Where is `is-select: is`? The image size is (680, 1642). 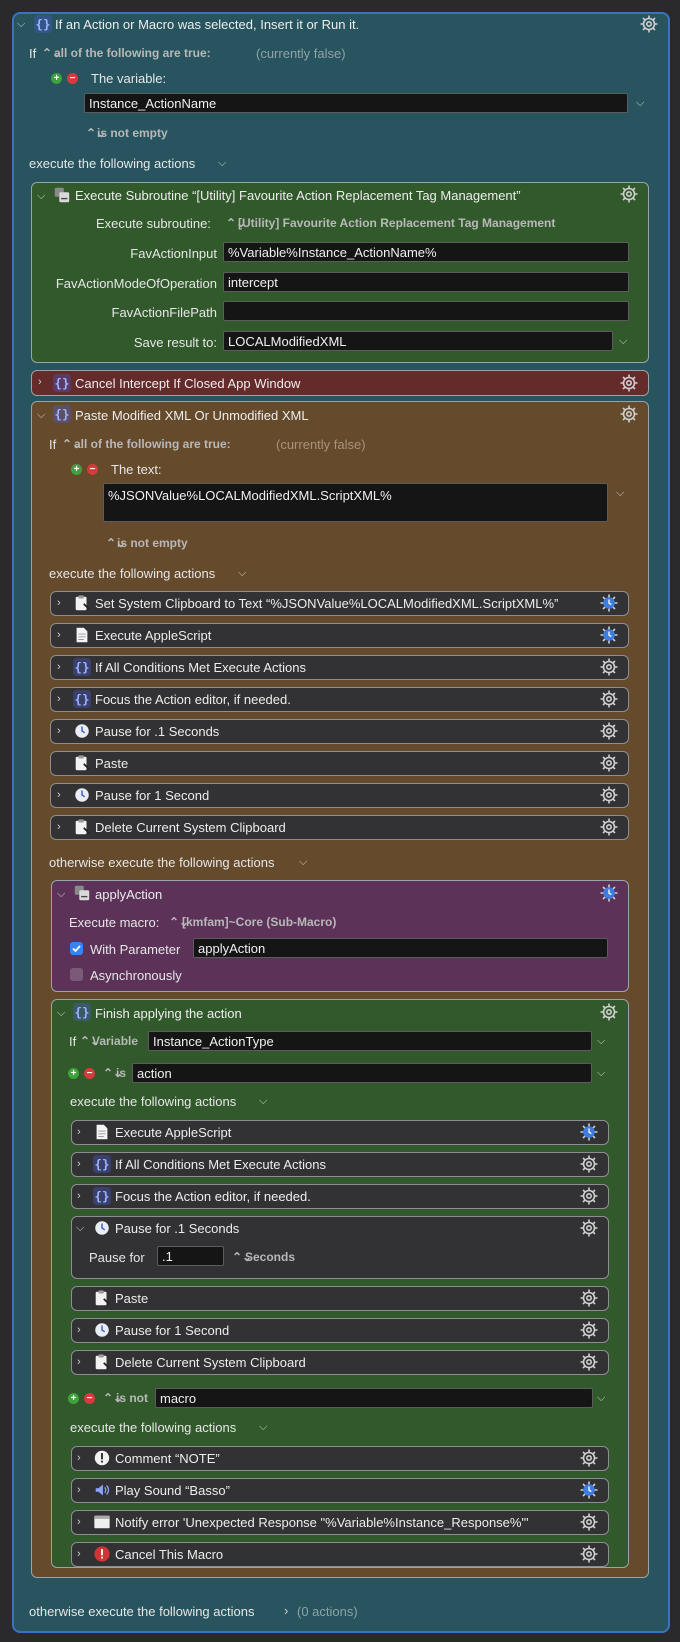 is-select: is is located at coordinates (121, 1073).